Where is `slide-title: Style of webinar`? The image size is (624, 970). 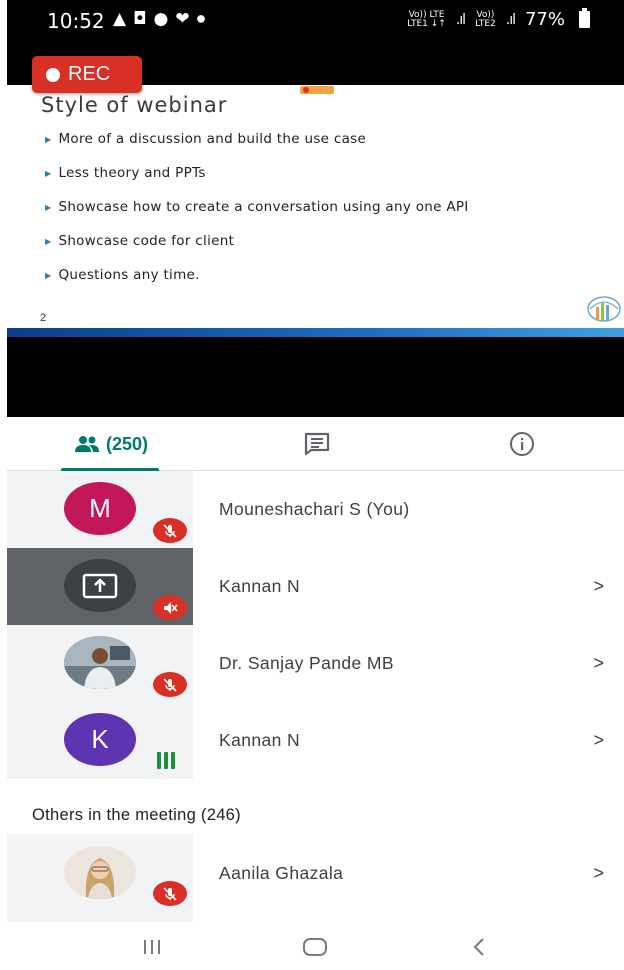 slide-title: Style of webinar is located at coordinates (134, 105).